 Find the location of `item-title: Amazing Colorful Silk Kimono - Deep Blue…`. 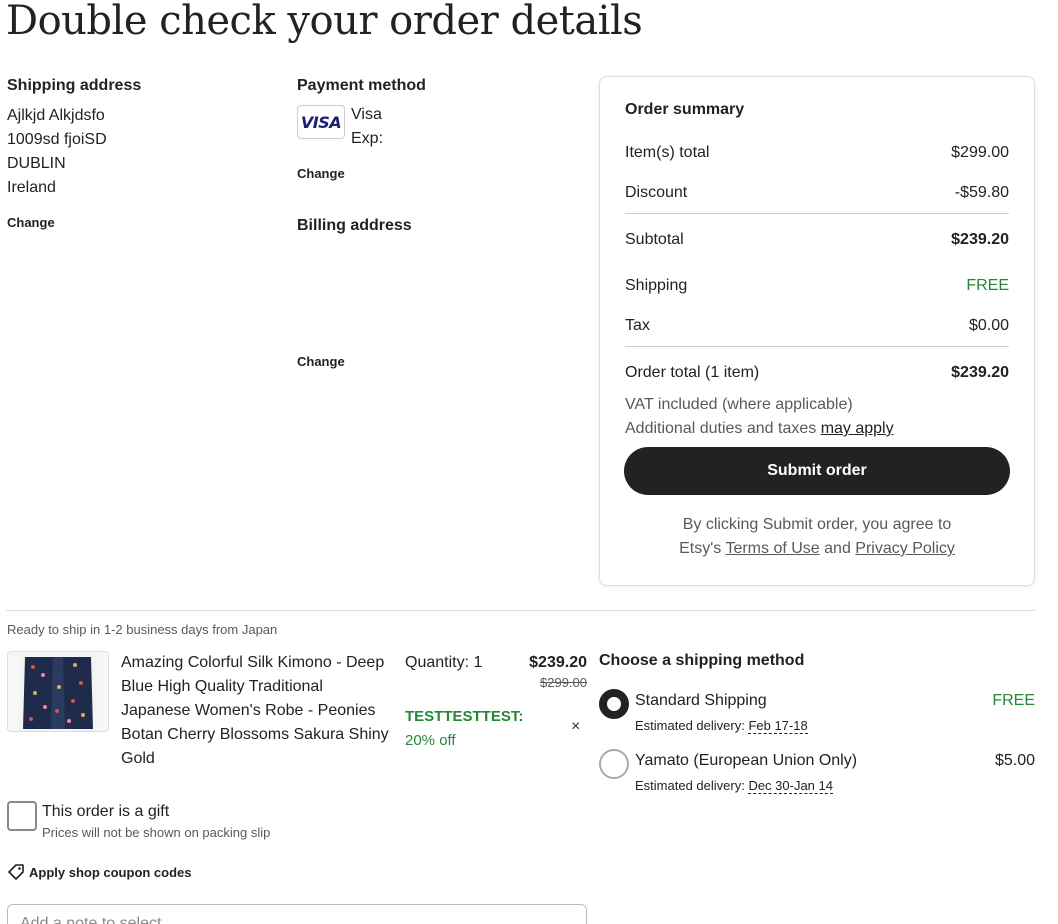

item-title: Amazing Colorful Silk Kimono - Deep Blue… is located at coordinates (256, 711).